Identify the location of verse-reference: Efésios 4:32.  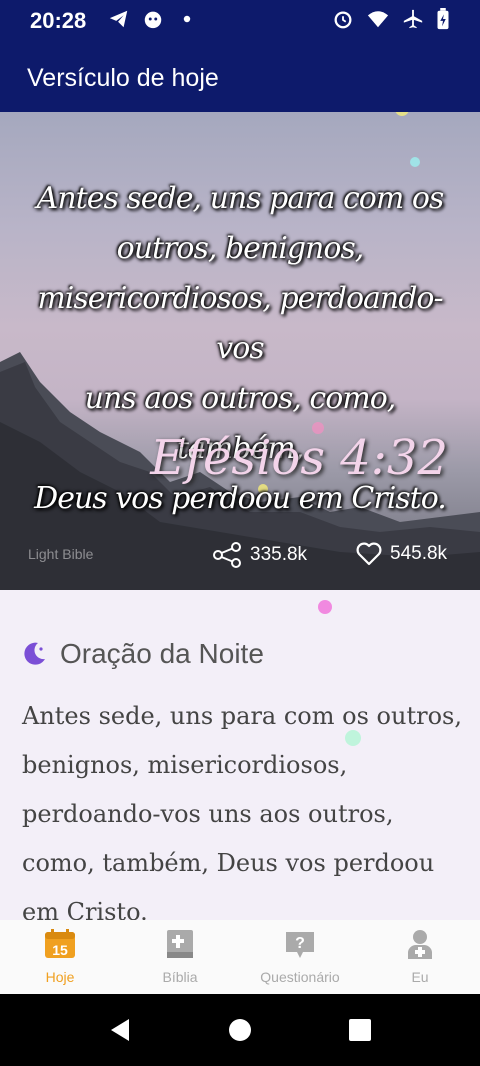
(299, 458).